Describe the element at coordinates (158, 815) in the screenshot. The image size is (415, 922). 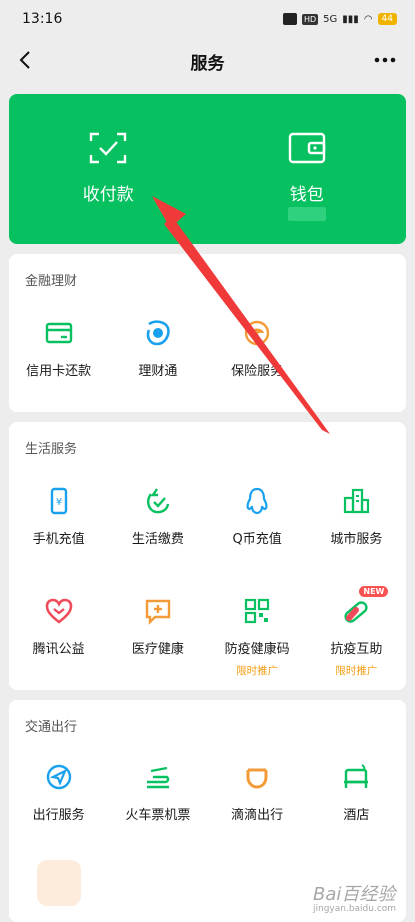
I see `grid-item-label: 火车票机票` at that location.